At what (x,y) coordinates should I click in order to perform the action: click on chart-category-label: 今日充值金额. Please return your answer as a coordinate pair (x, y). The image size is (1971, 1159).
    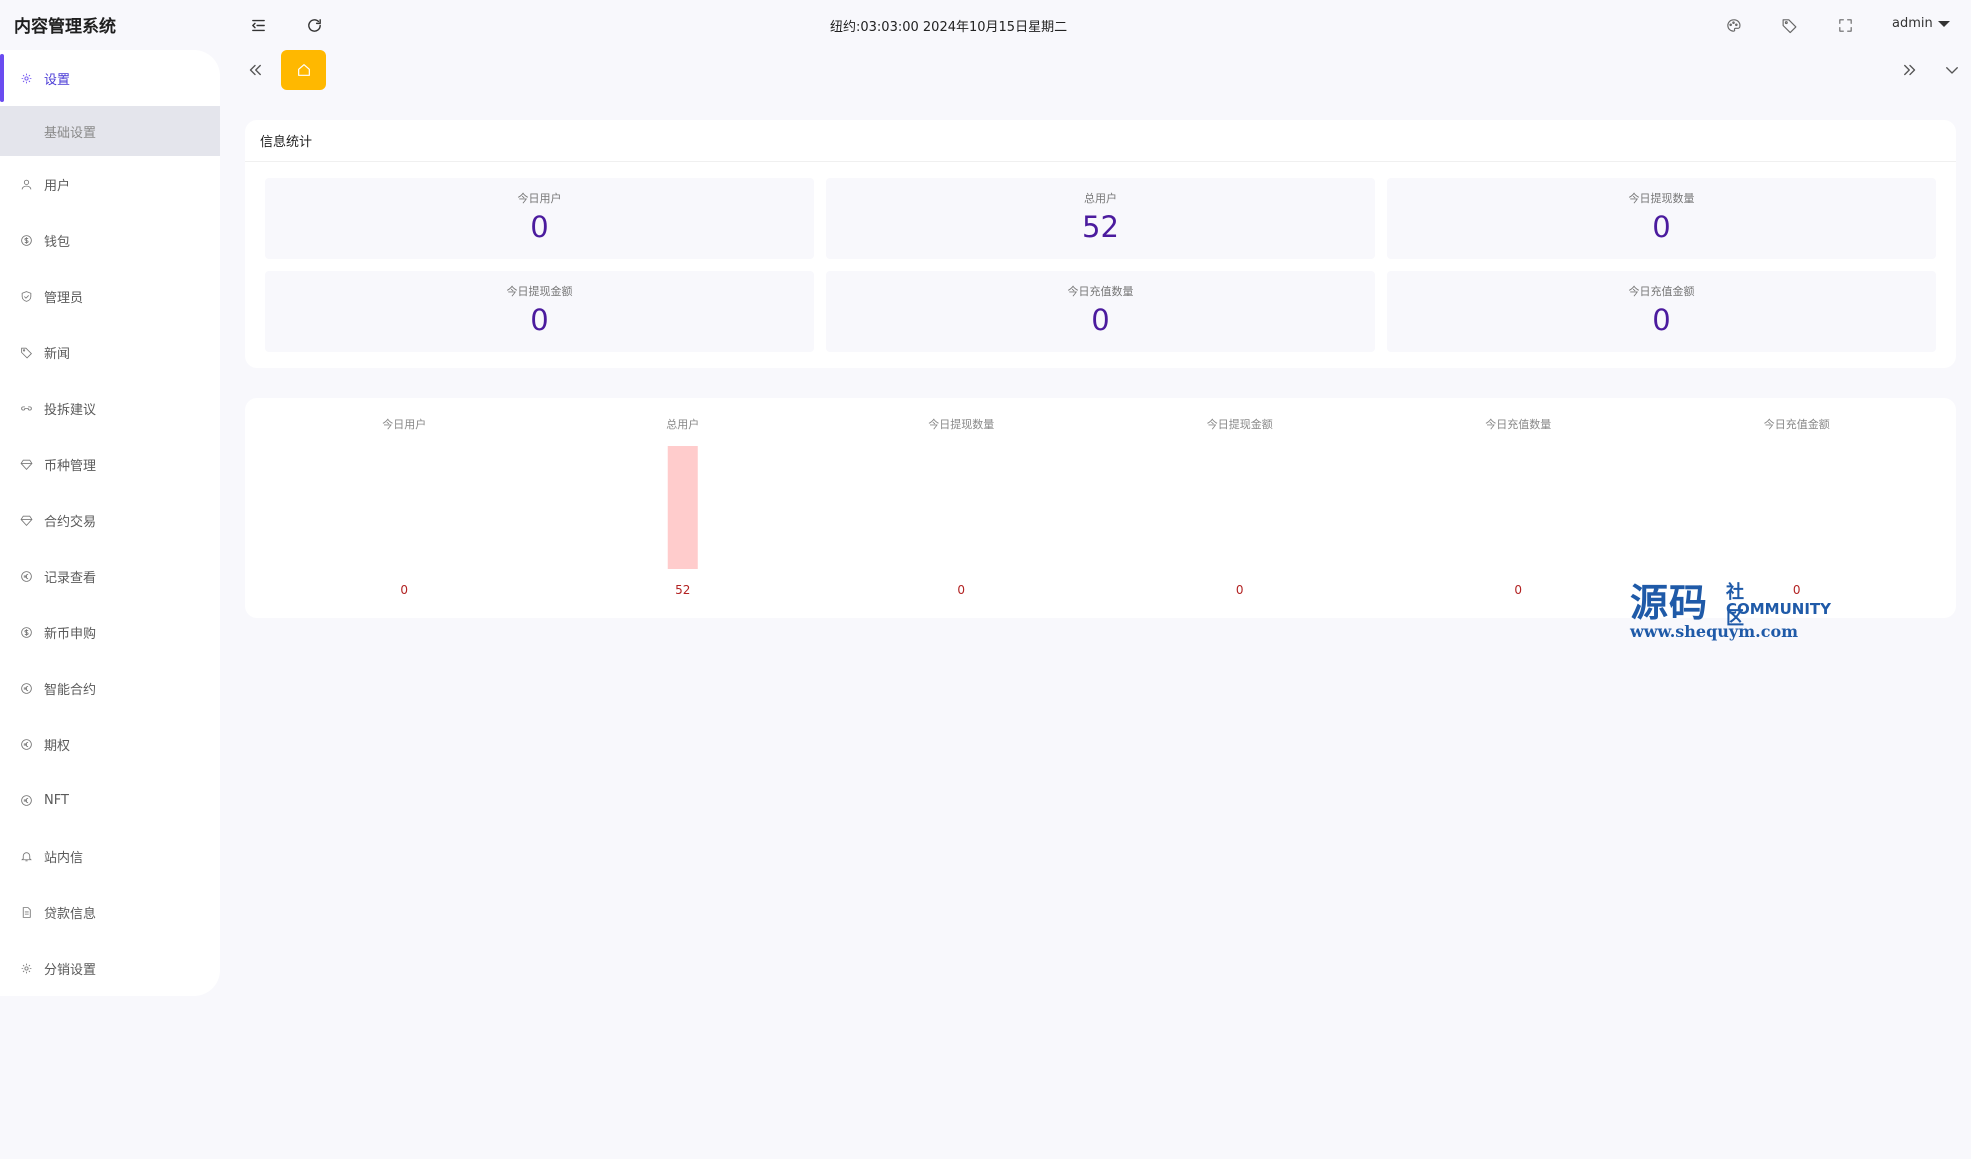
    Looking at the image, I should click on (1797, 424).